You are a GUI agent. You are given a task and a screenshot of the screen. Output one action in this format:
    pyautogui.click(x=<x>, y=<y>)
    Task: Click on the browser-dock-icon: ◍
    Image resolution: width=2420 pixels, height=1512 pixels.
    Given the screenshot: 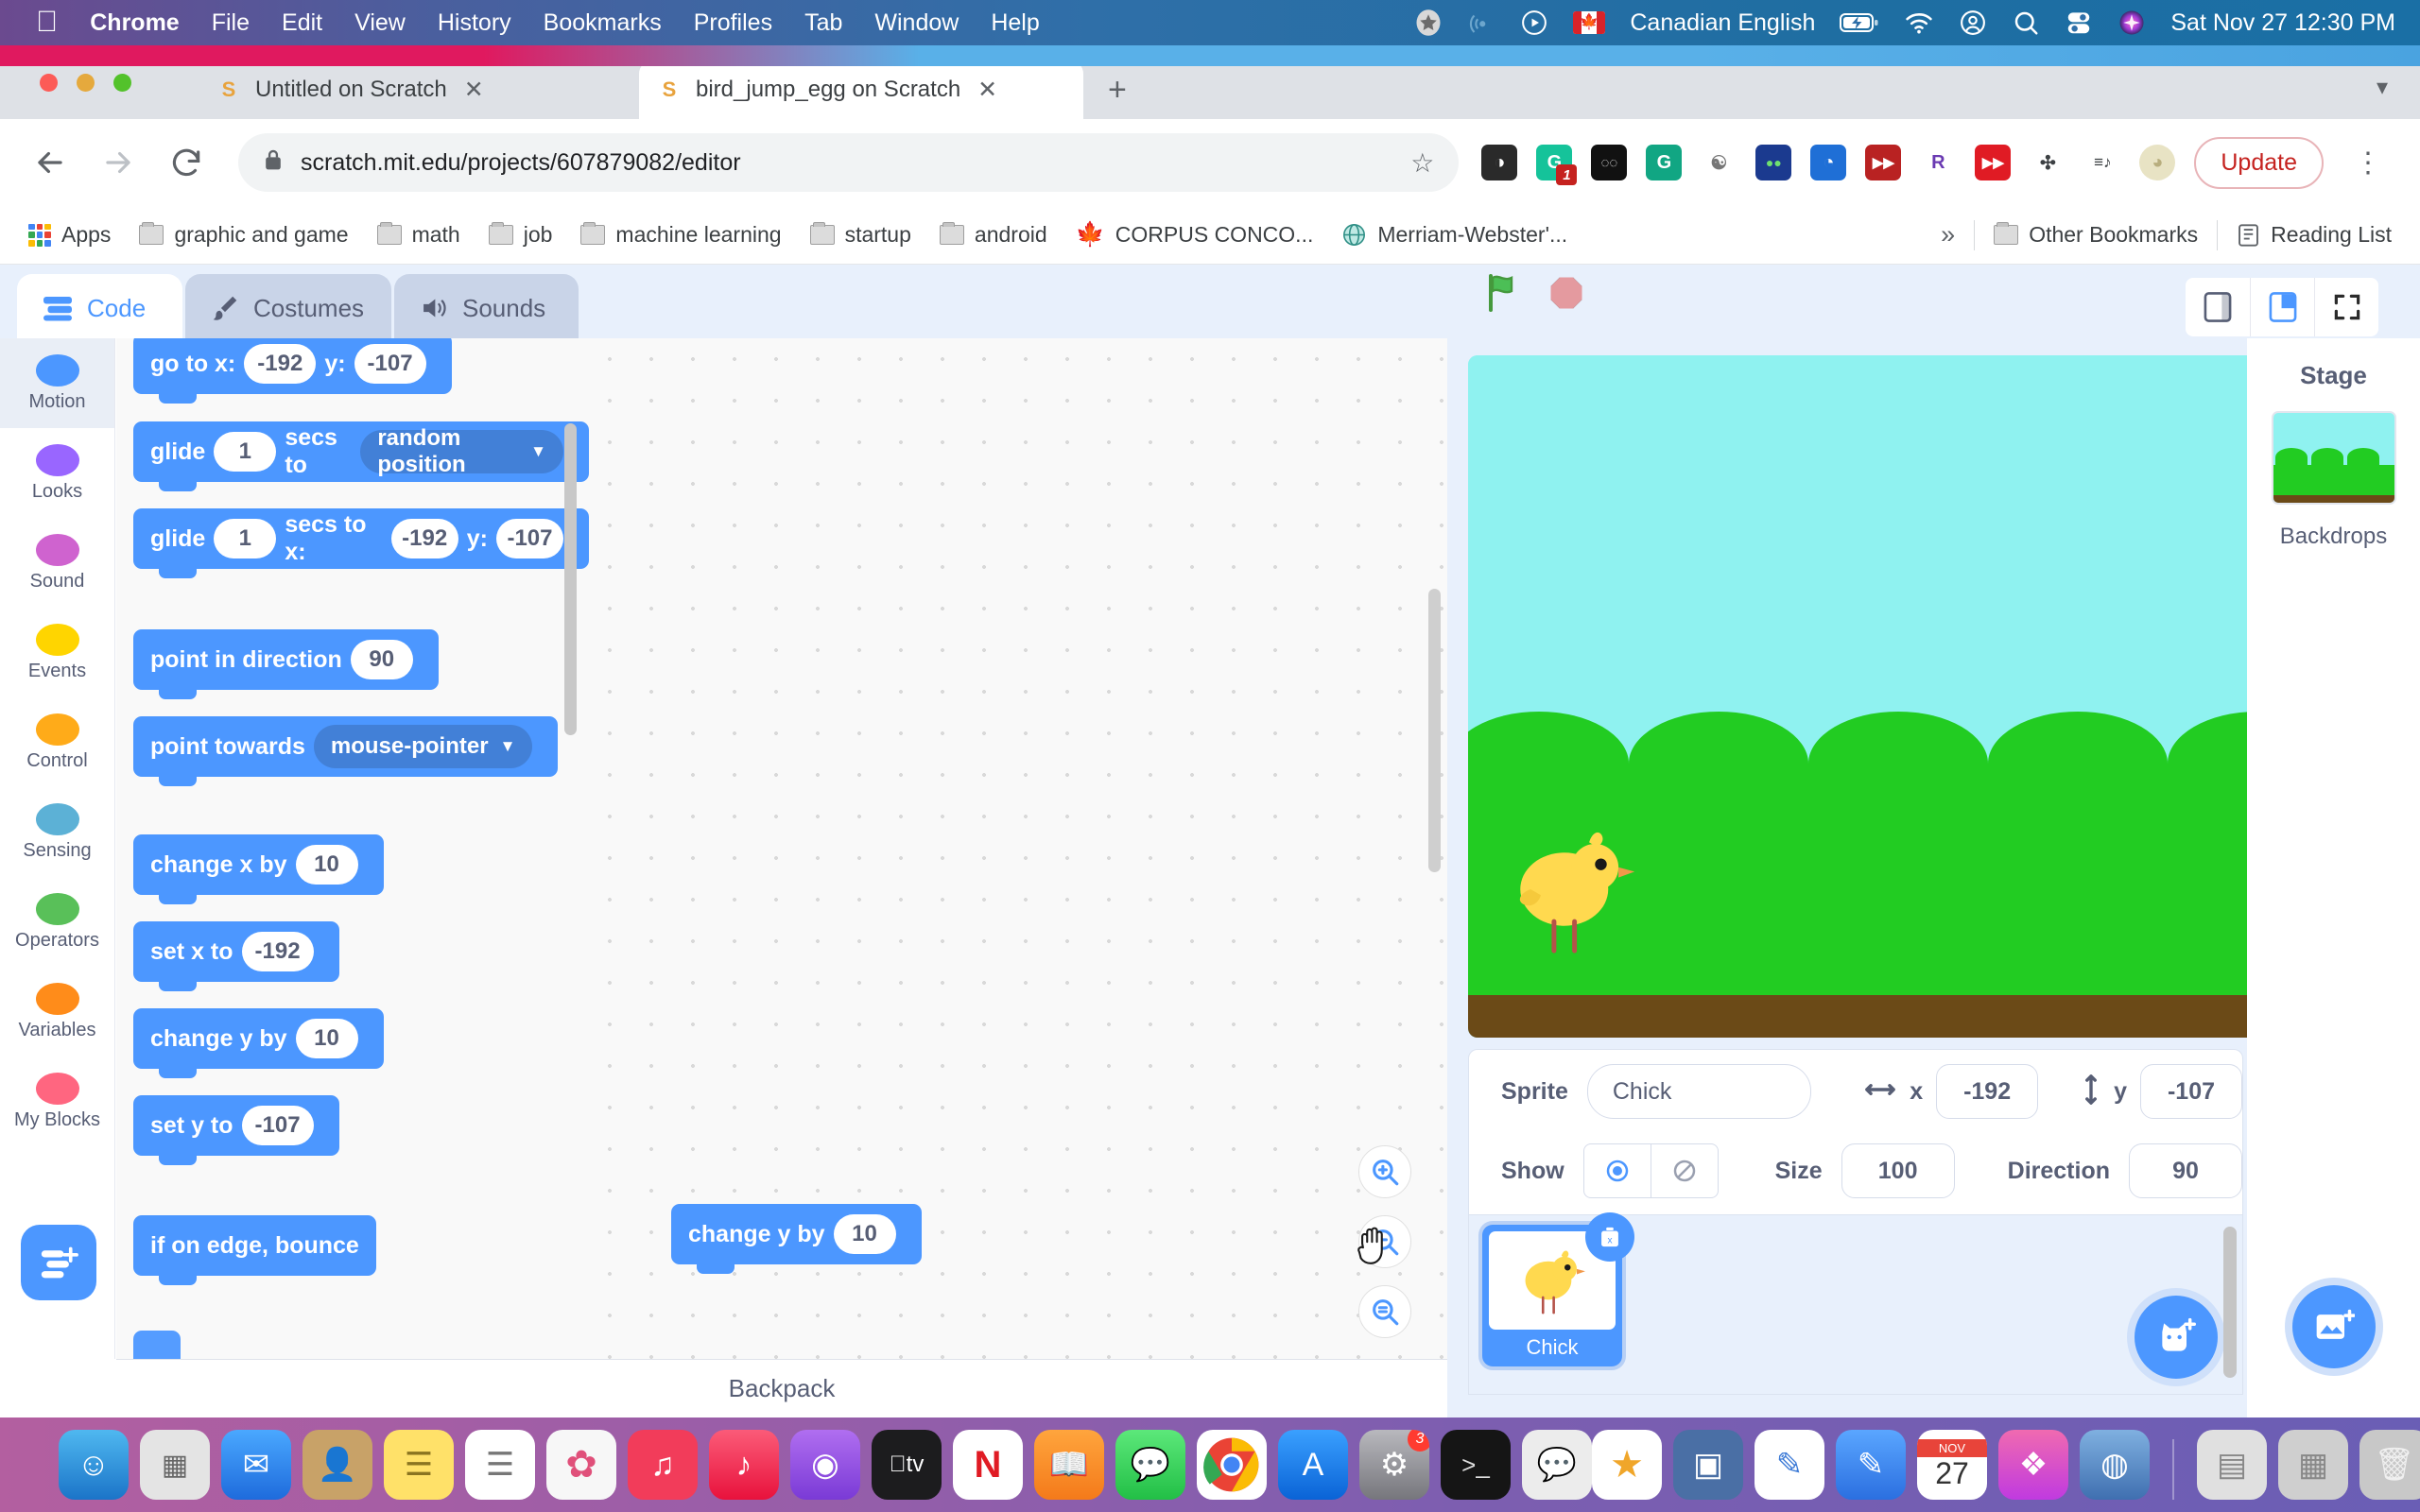 What is the action you would take?
    pyautogui.click(x=2115, y=1465)
    